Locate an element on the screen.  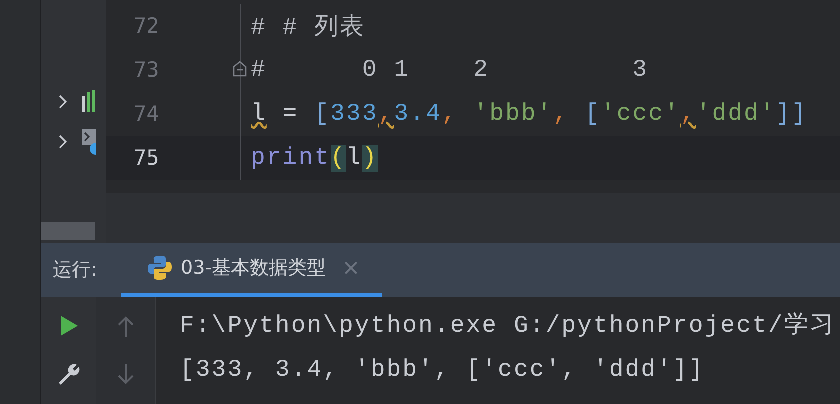
console-output-line: F:\Python\python.exe G:/pythonProject/学习 is located at coordinates (508, 327).